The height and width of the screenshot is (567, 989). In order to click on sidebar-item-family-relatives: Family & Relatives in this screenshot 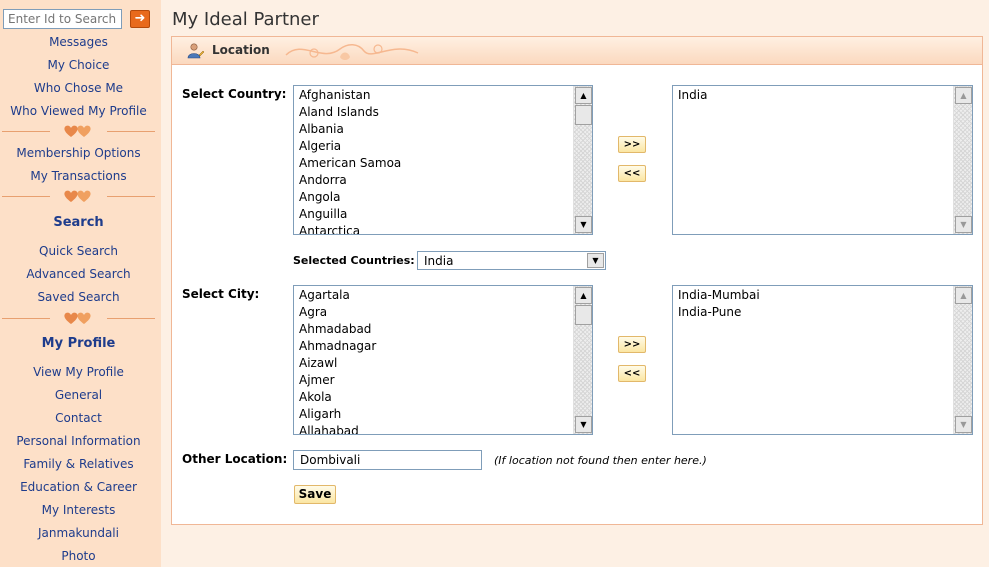, I will do `click(78, 464)`.